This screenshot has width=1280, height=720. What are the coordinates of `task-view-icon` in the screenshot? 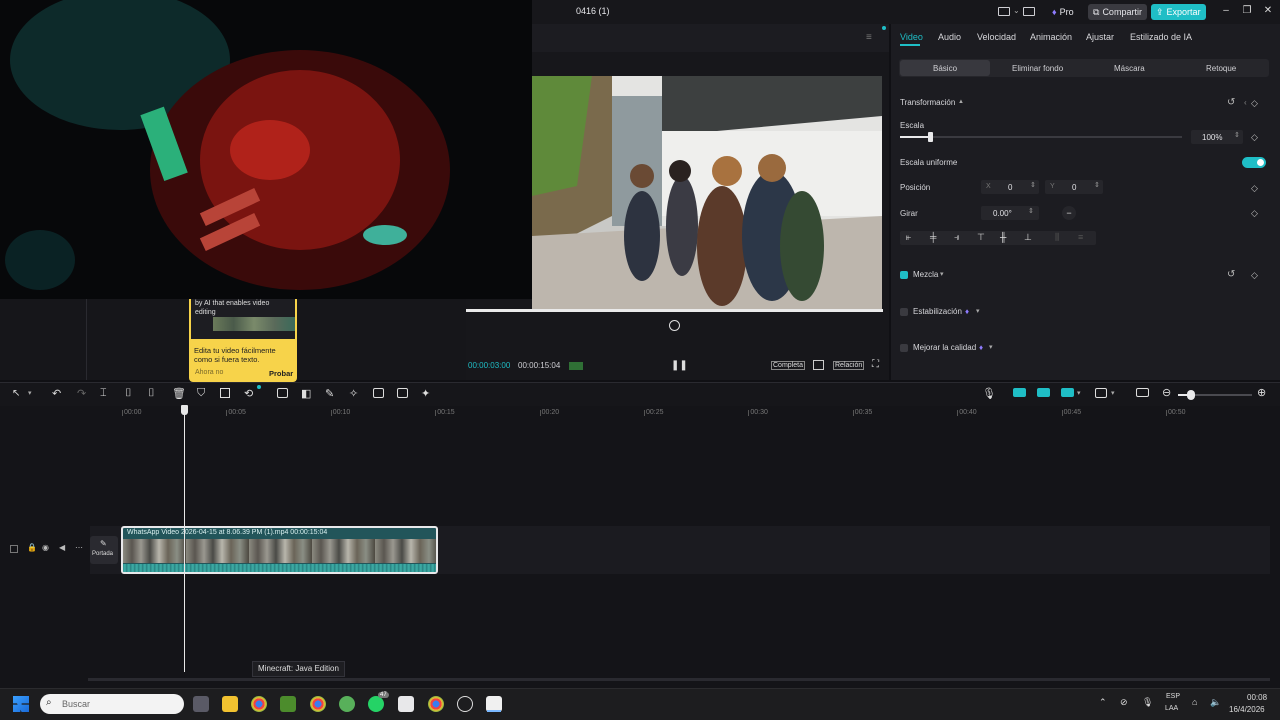 It's located at (201, 704).